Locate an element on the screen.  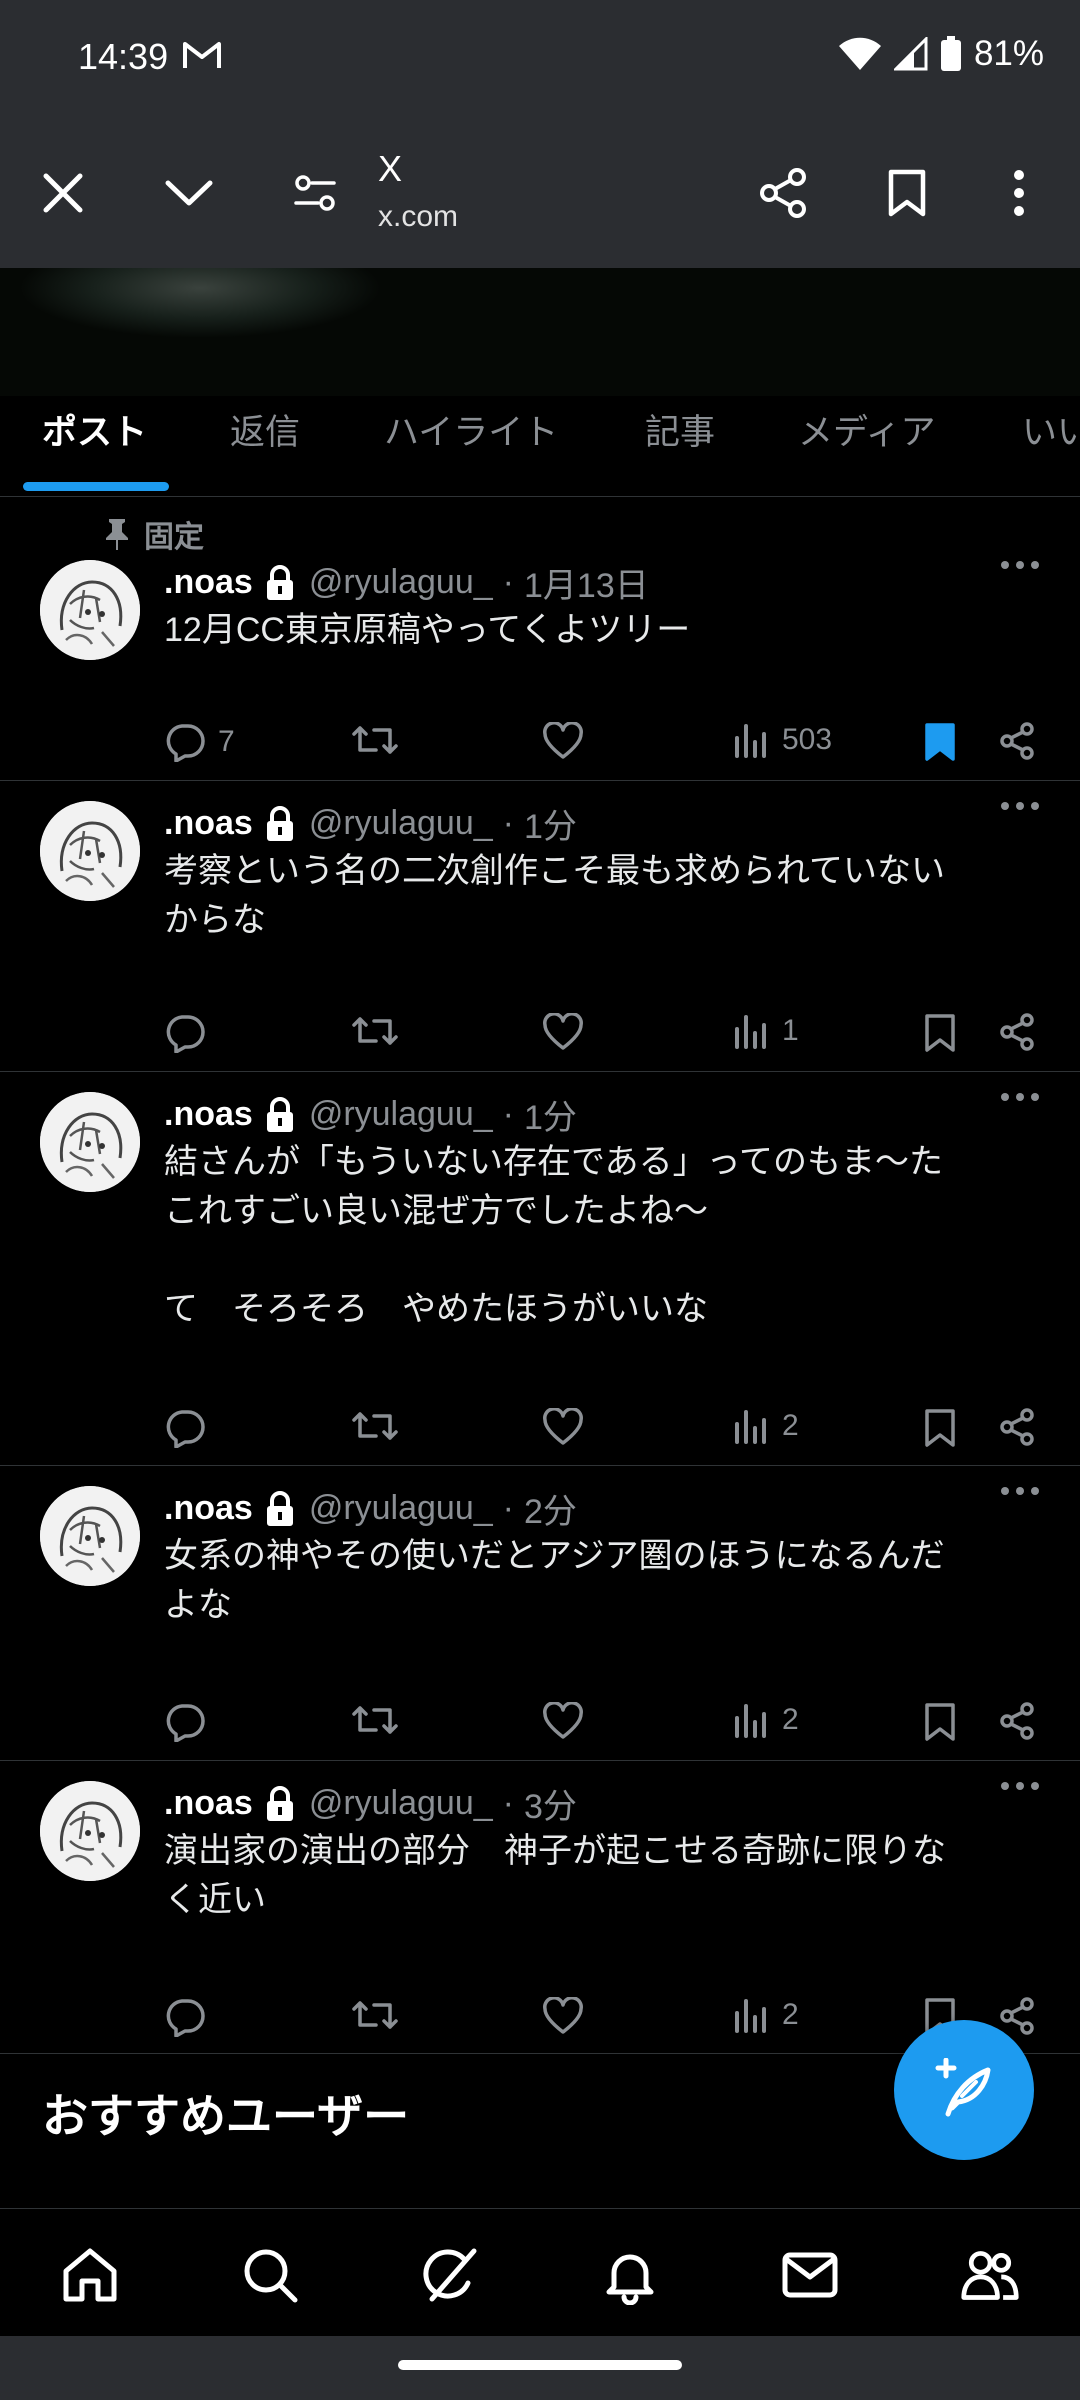
feather-plus-icon is located at coordinates (964, 2090).